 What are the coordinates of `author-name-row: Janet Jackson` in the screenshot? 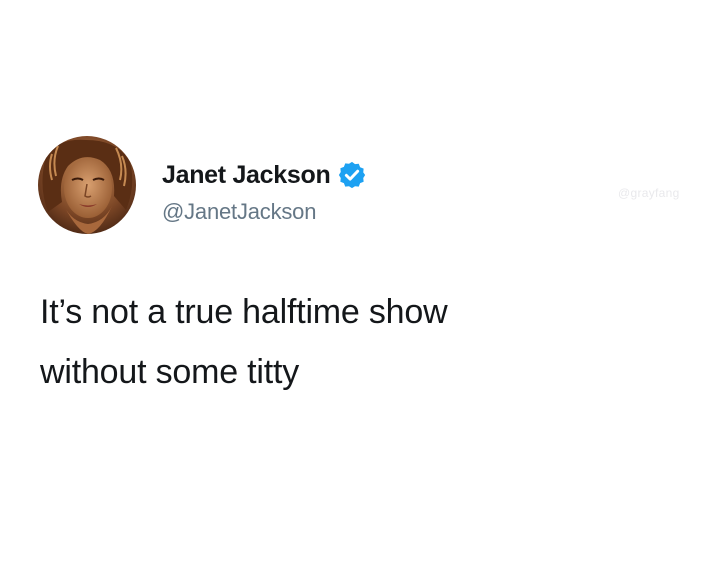 It's located at (264, 175).